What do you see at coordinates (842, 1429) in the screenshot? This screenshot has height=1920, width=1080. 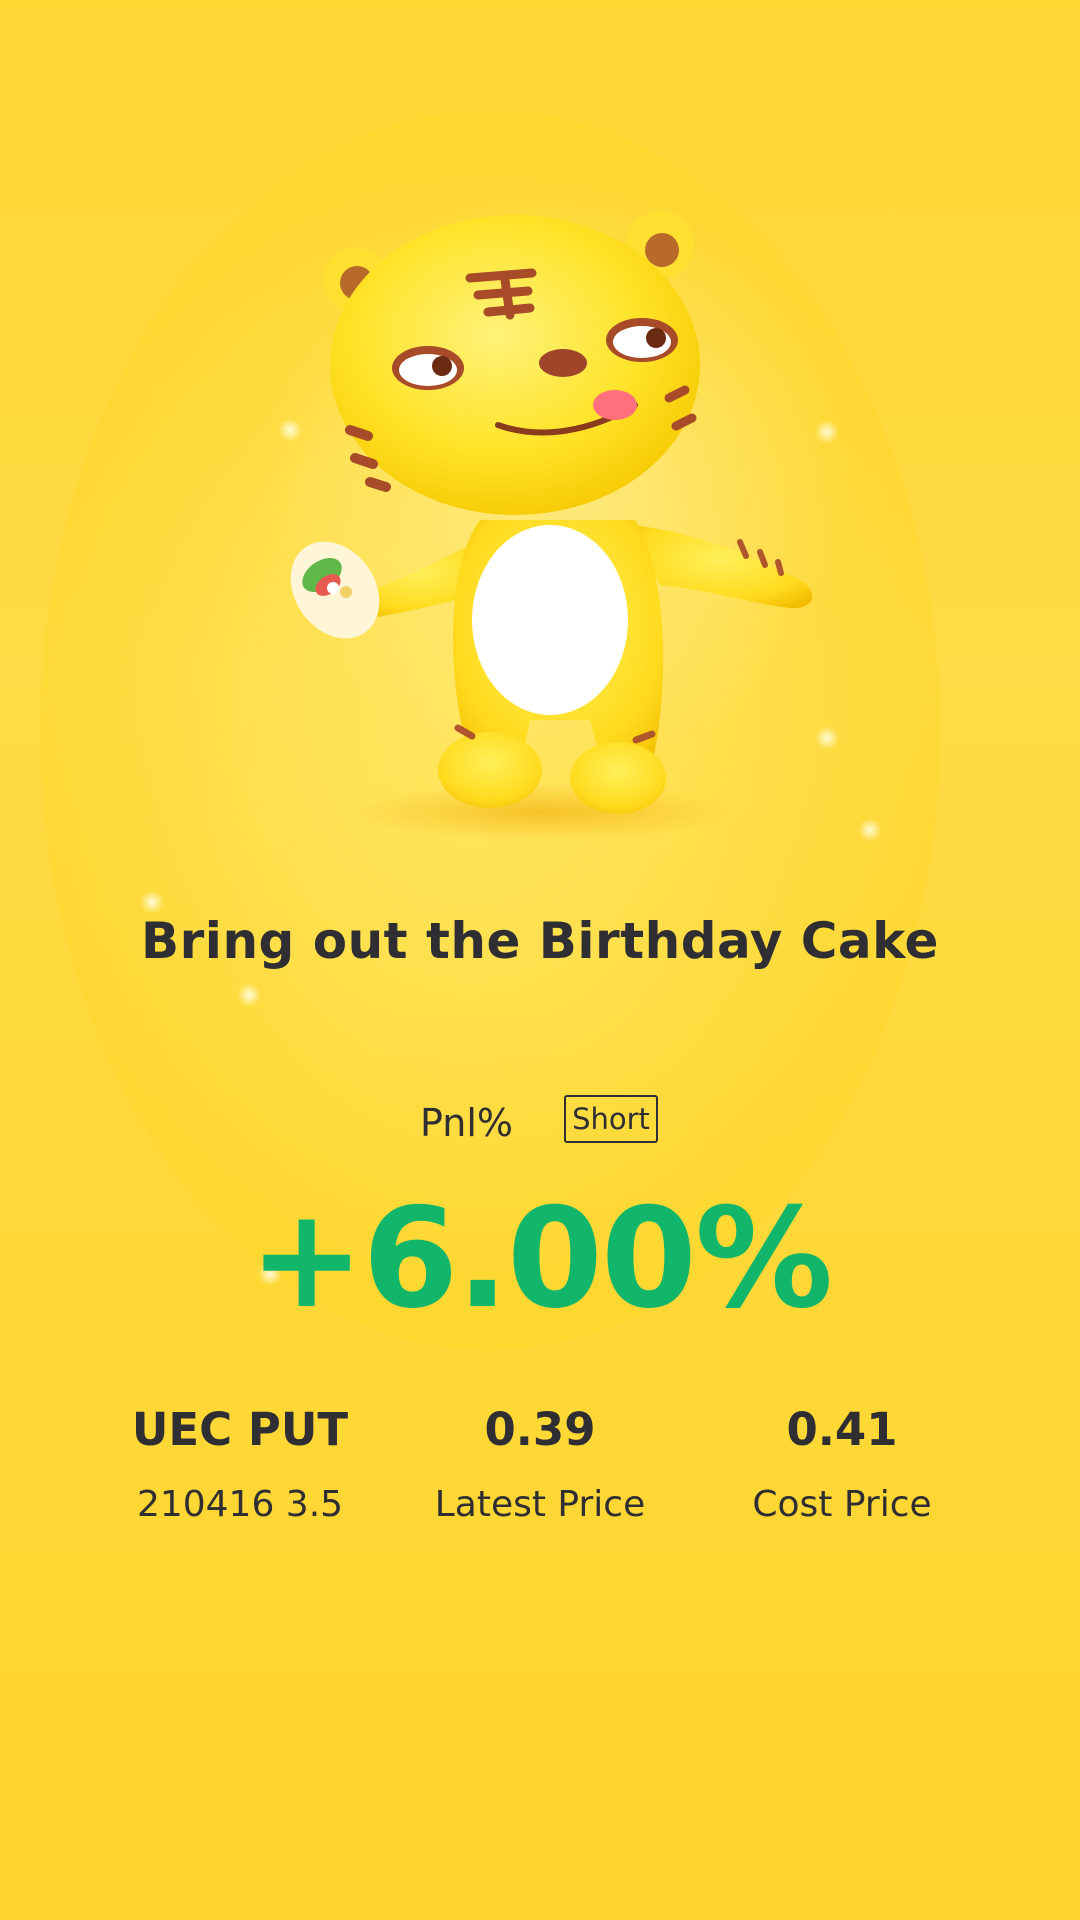 I see `stat-value: 0.41` at bounding box center [842, 1429].